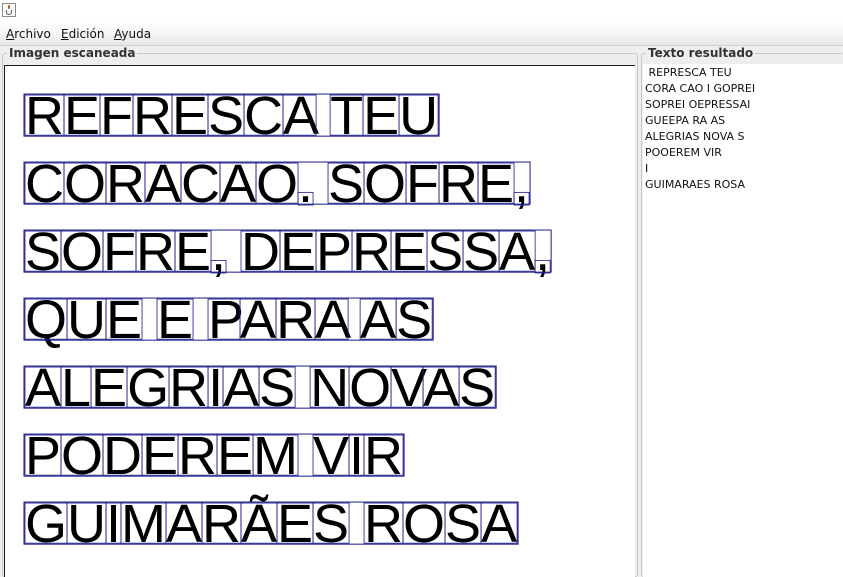  Describe the element at coordinates (82, 34) in the screenshot. I see `menu-edicion: Edición` at that location.